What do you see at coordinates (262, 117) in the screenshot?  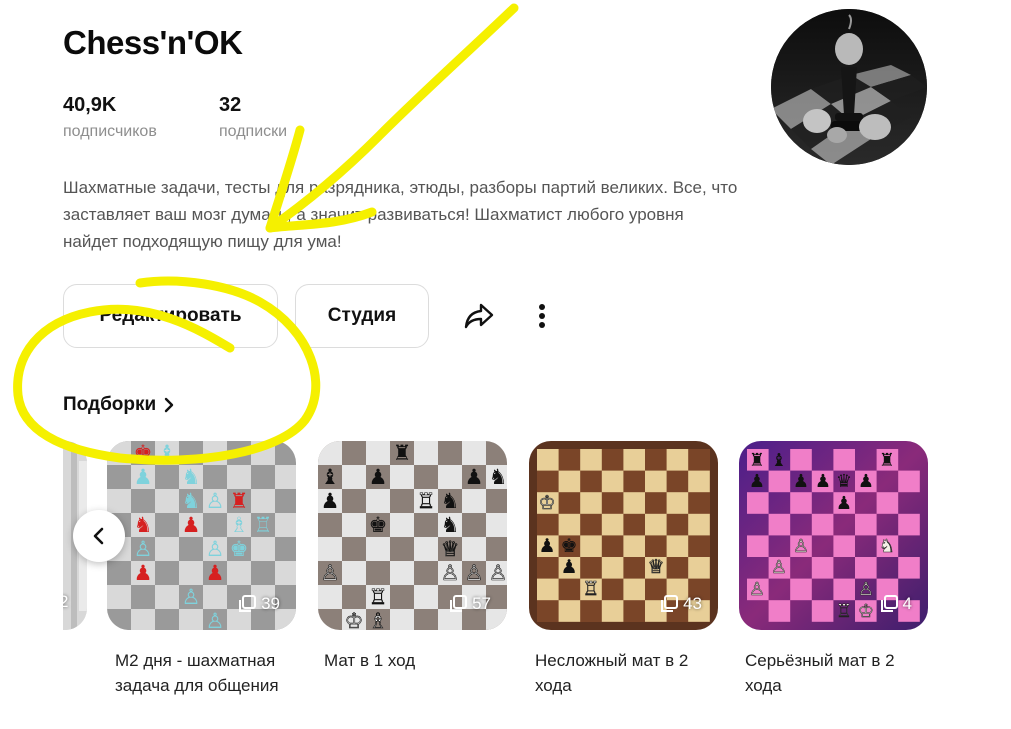 I see `subscriptions-stat: 32 подписки` at bounding box center [262, 117].